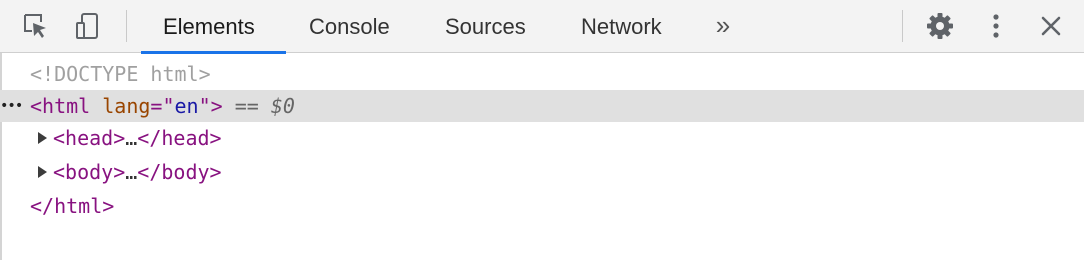 This screenshot has height=260, width=1084. I want to click on dollar-ref: $0, so click(282, 106).